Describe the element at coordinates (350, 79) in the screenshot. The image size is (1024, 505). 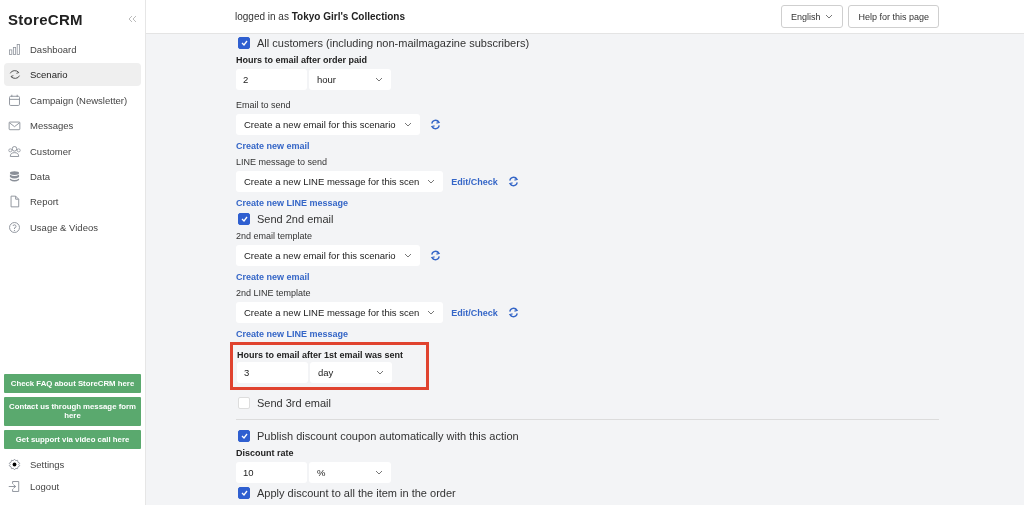
I see `unit-select: hour` at that location.